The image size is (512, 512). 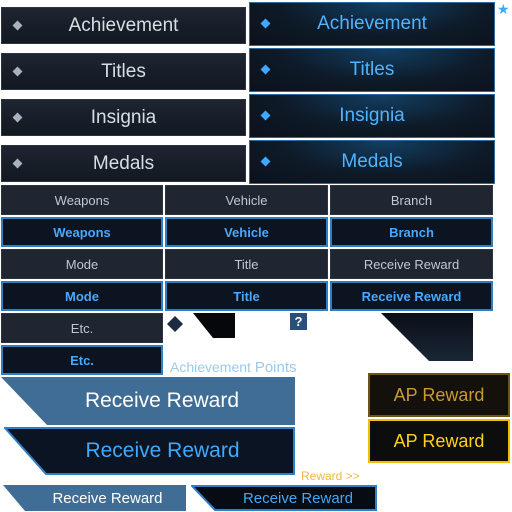 What do you see at coordinates (175, 324) in the screenshot?
I see `diamond-shape-icon` at bounding box center [175, 324].